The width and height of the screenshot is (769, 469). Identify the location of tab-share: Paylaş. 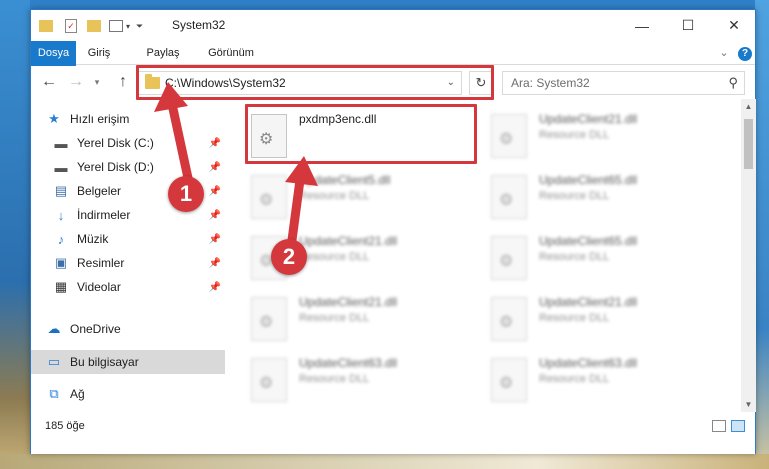
(163, 53).